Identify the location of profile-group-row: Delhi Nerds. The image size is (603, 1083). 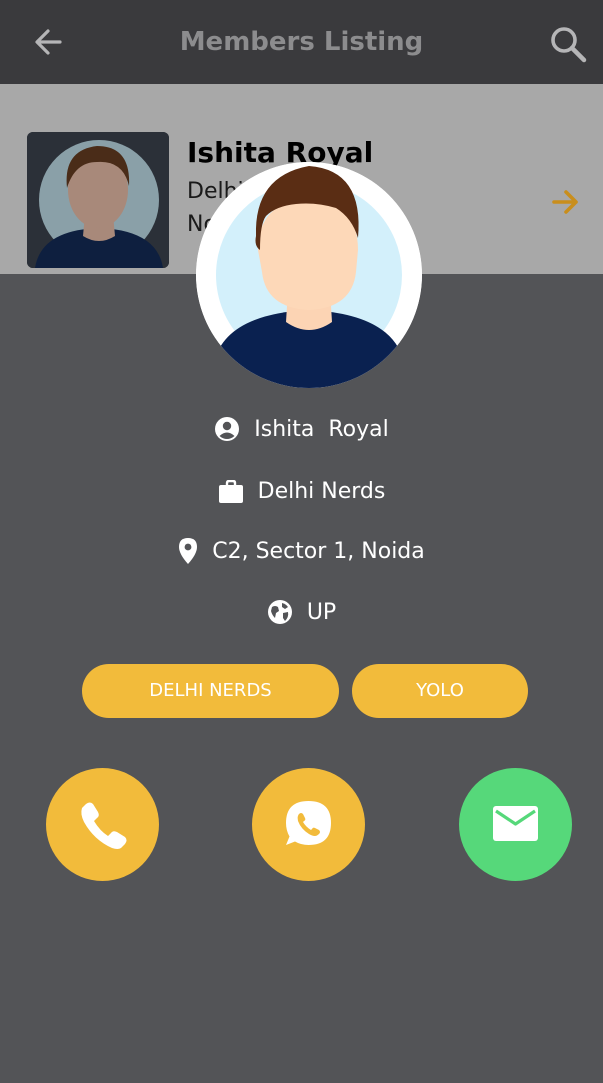
(301, 494).